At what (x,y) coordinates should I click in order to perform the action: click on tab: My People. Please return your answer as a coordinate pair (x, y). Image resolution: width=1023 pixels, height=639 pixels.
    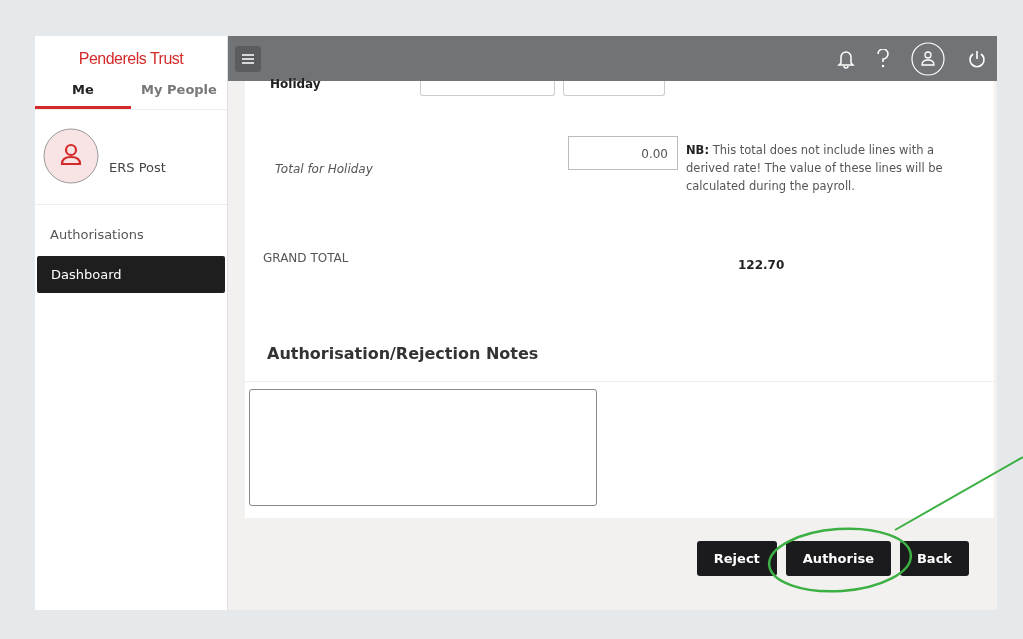
    Looking at the image, I should click on (179, 91).